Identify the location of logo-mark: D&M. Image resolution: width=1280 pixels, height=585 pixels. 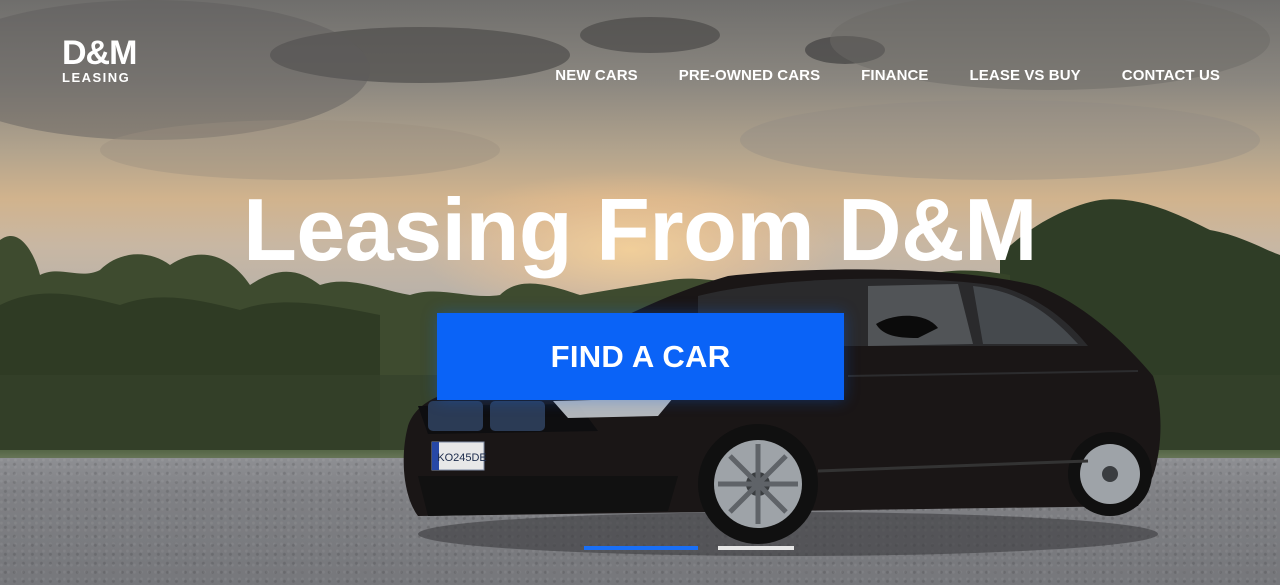
(99, 53).